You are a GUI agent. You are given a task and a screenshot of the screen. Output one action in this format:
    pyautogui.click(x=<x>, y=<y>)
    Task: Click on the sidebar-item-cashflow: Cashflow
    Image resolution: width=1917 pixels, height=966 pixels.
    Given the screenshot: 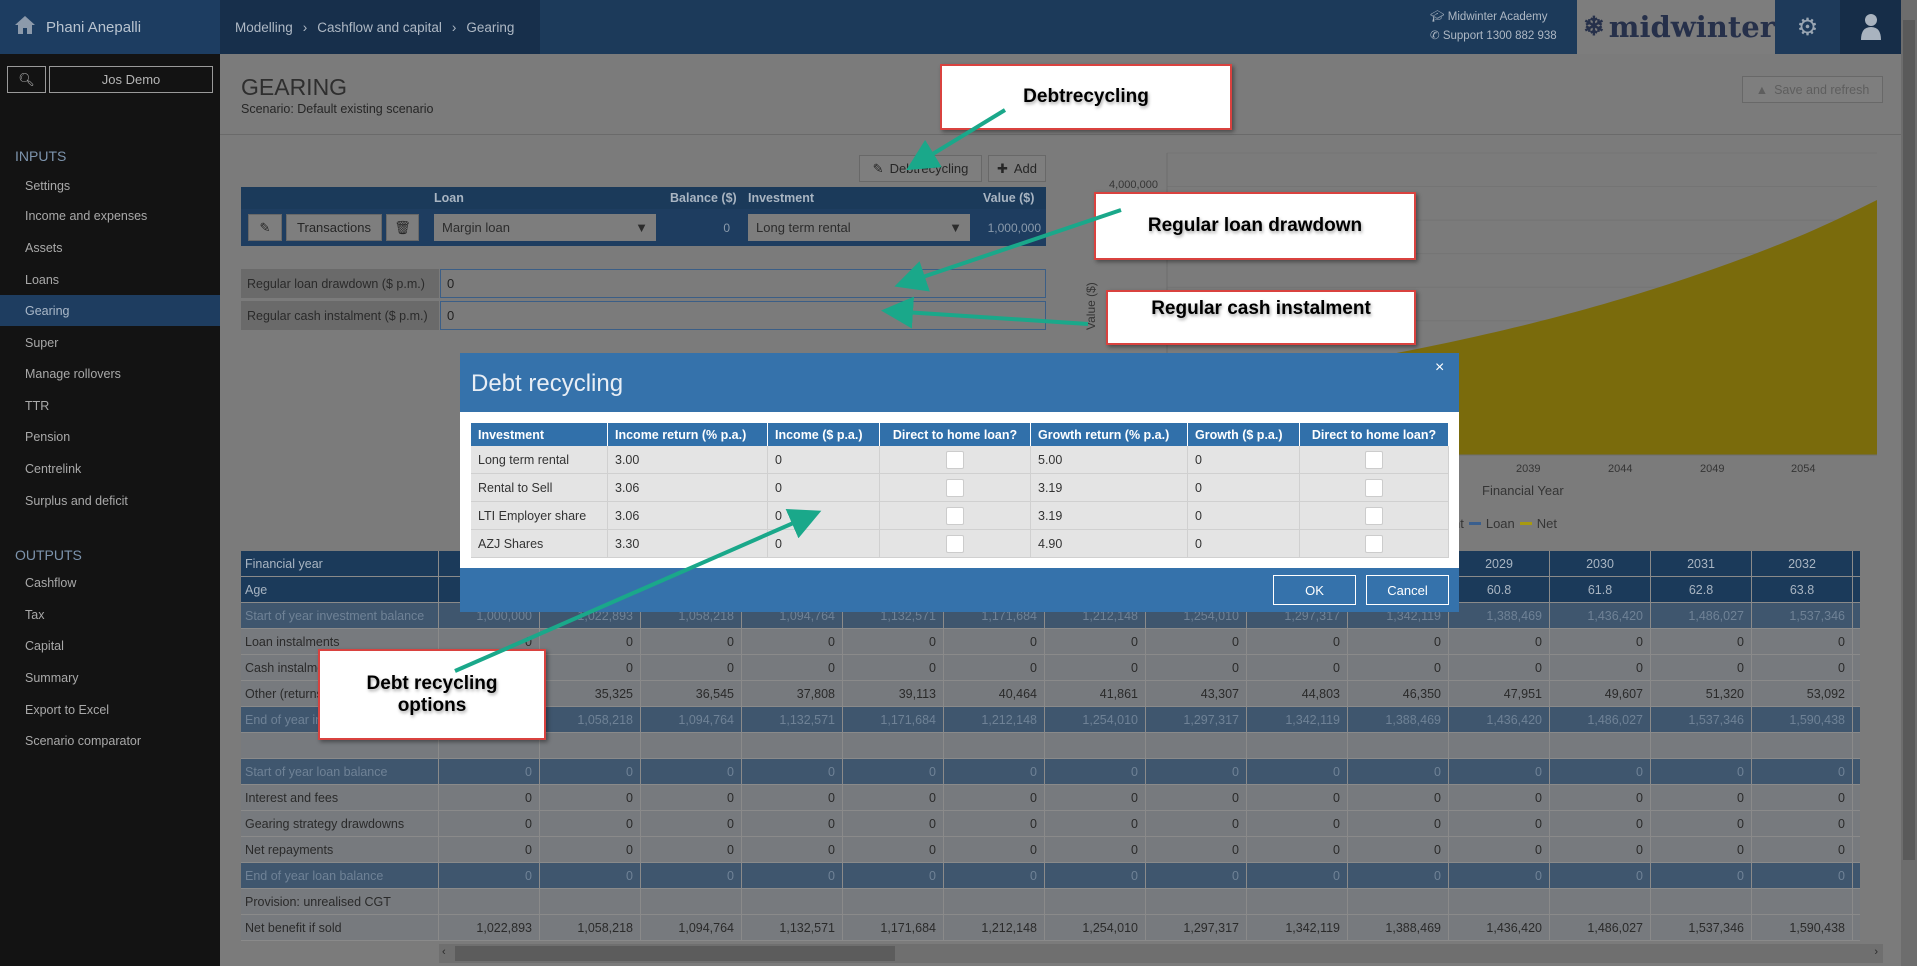 What is the action you would take?
    pyautogui.click(x=110, y=582)
    